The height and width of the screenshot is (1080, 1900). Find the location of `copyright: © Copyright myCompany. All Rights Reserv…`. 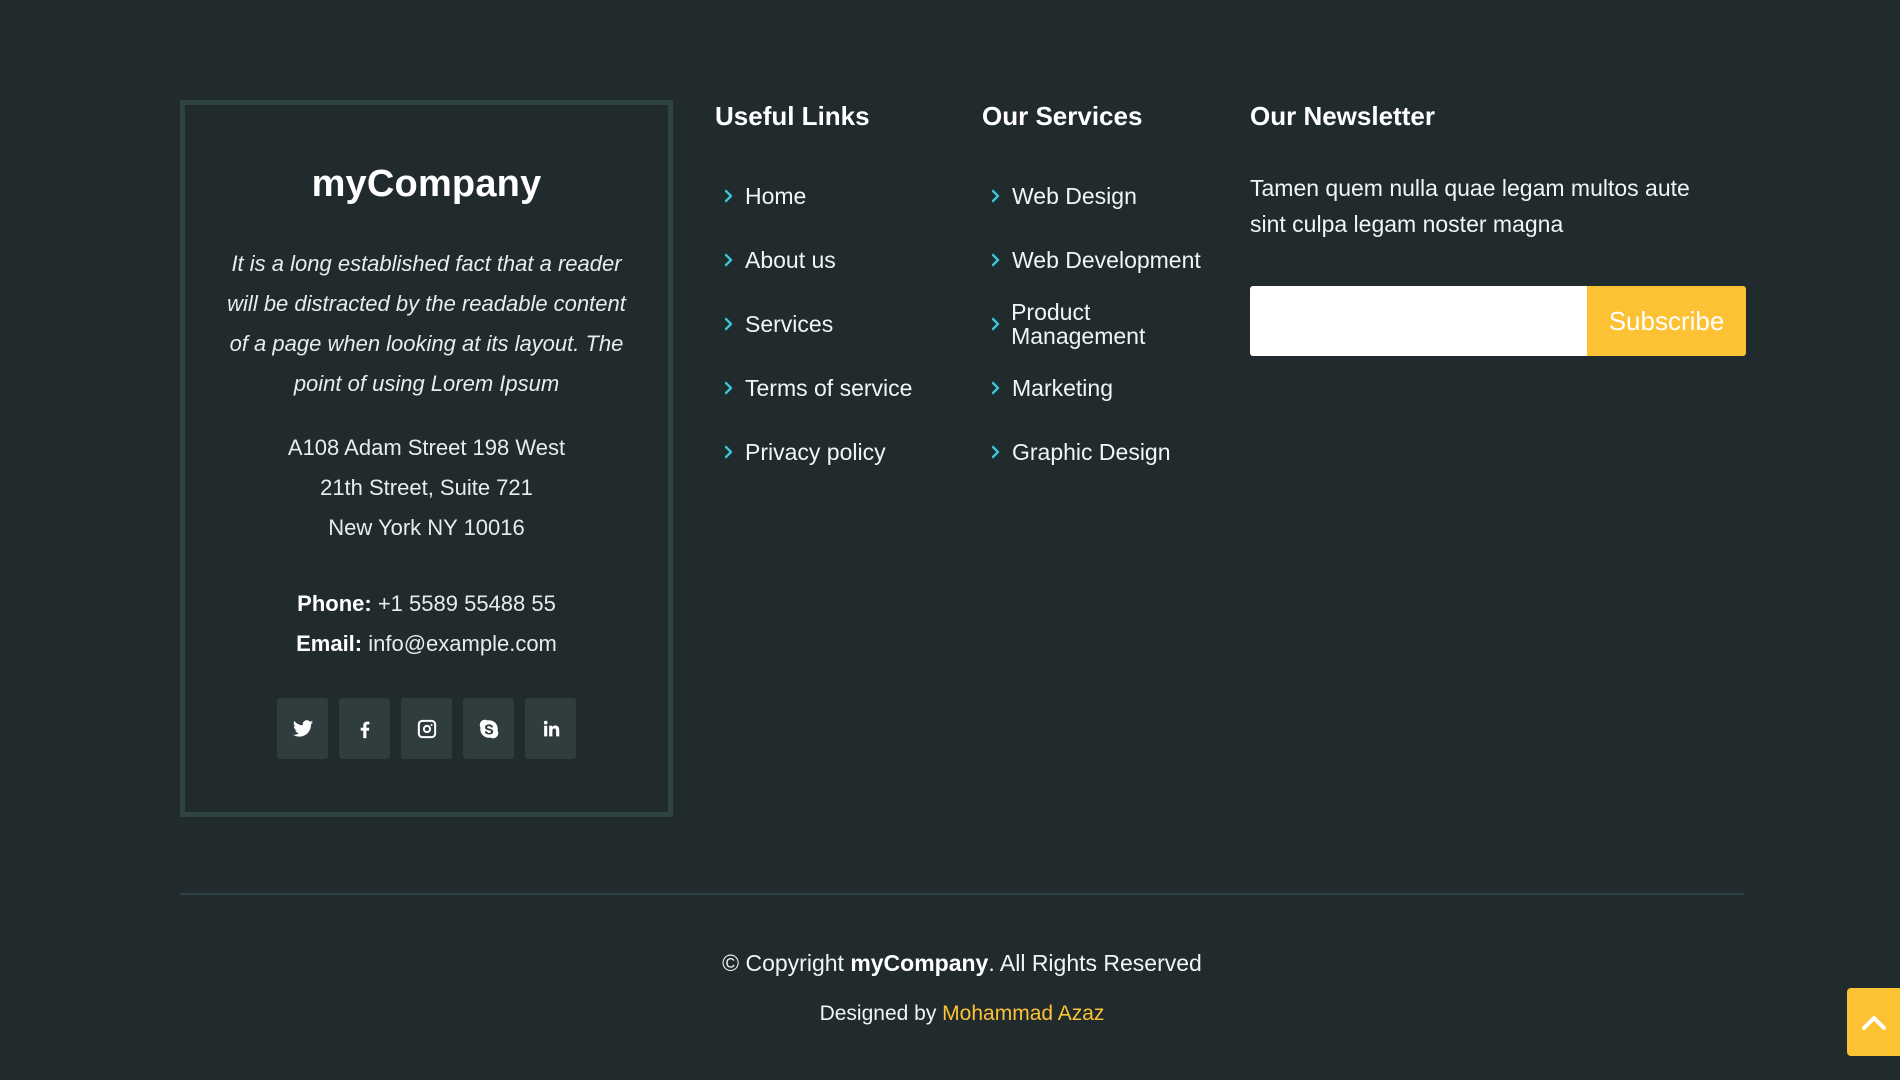

copyright: © Copyright myCompany. All Rights Reserv… is located at coordinates (950, 963).